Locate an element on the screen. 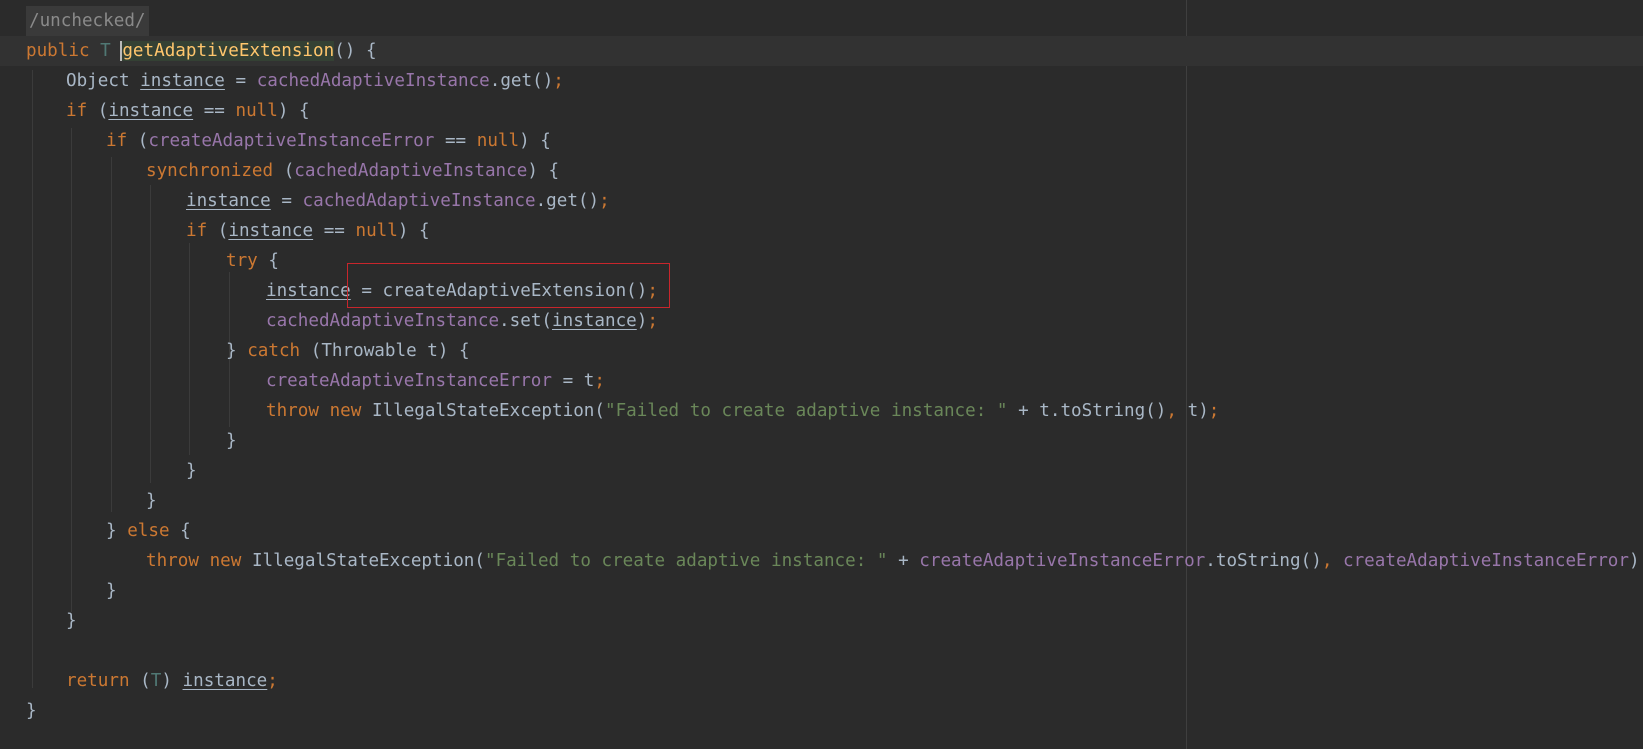  keyword-try: try is located at coordinates (242, 261).